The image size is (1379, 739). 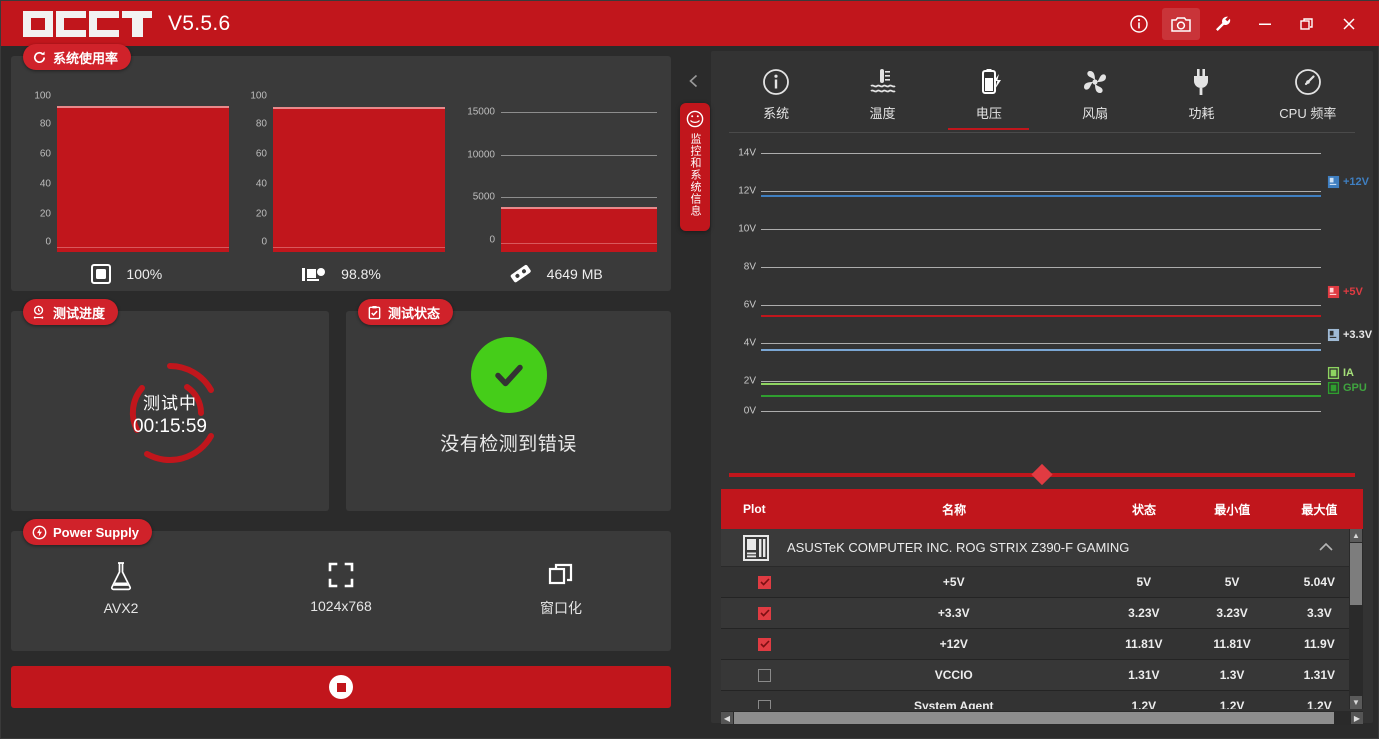 I want to click on test-progress-badge-label: 测试进度, so click(x=79, y=313).